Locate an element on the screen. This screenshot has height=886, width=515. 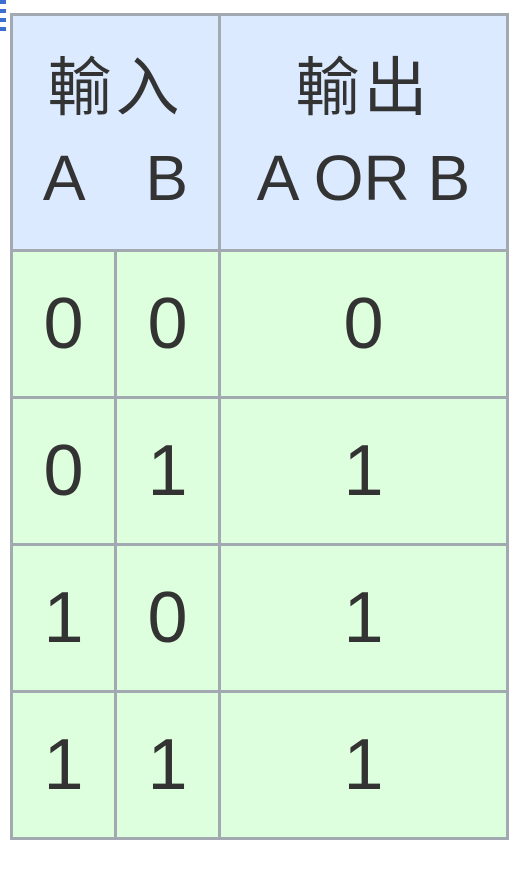
header-row-groups: 輸入 輸出 is located at coordinates (259, 76).